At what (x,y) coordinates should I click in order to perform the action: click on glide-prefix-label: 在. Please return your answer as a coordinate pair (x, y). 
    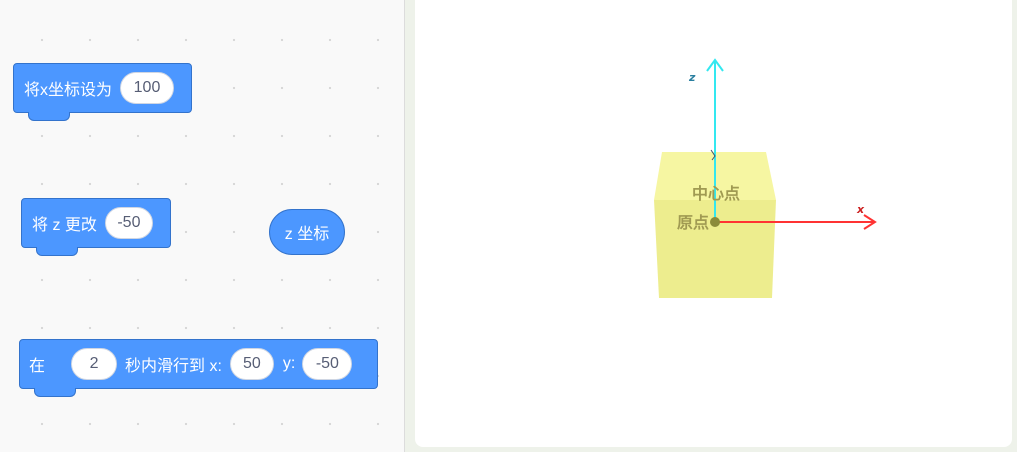
    Looking at the image, I should click on (37, 366).